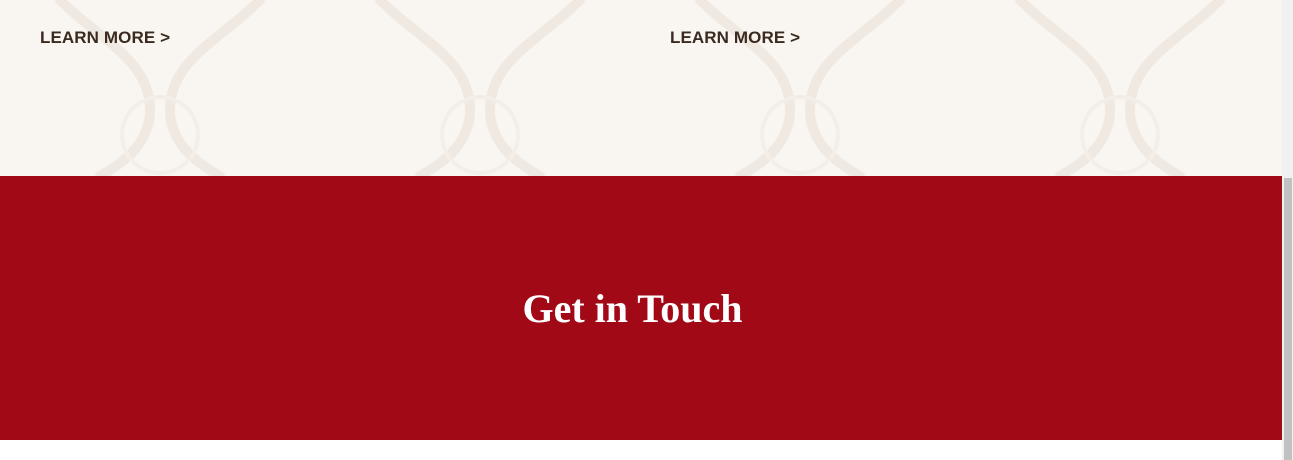 The width and height of the screenshot is (1293, 460). What do you see at coordinates (632, 308) in the screenshot?
I see `get-in-touch-heading: Get in Touch` at bounding box center [632, 308].